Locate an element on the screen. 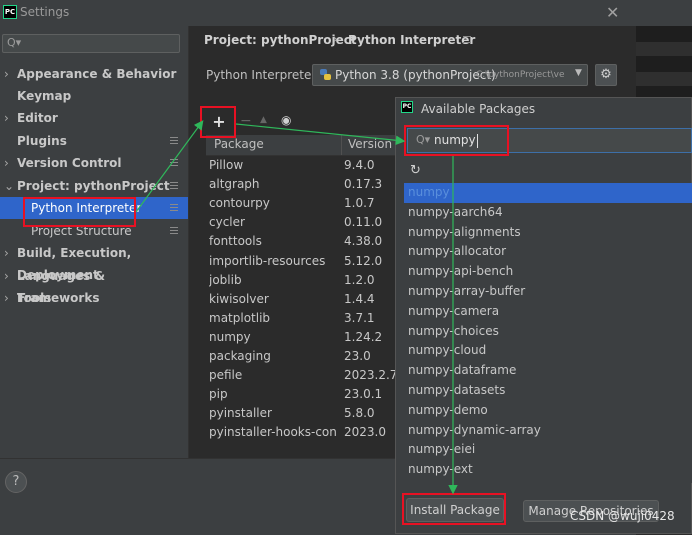 Image resolution: width=692 pixels, height=535 pixels. sidebar-item: ⌄ Project: pythonProject is located at coordinates (94, 186).